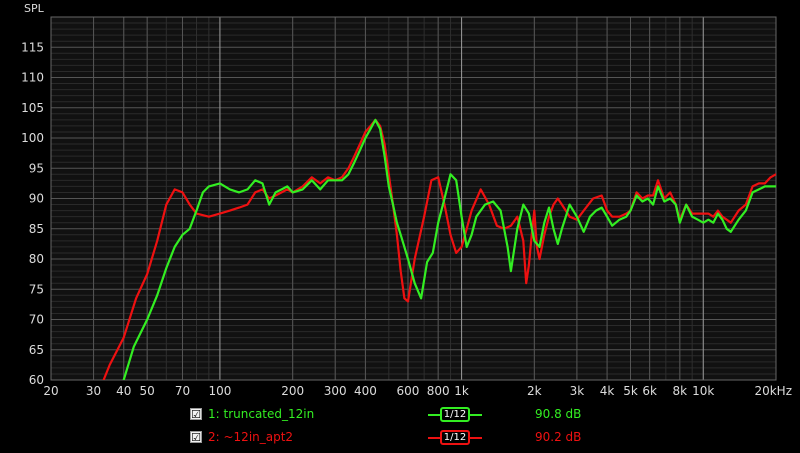  Describe the element at coordinates (50, 391) in the screenshot. I see `x-tick-label: 20` at that location.